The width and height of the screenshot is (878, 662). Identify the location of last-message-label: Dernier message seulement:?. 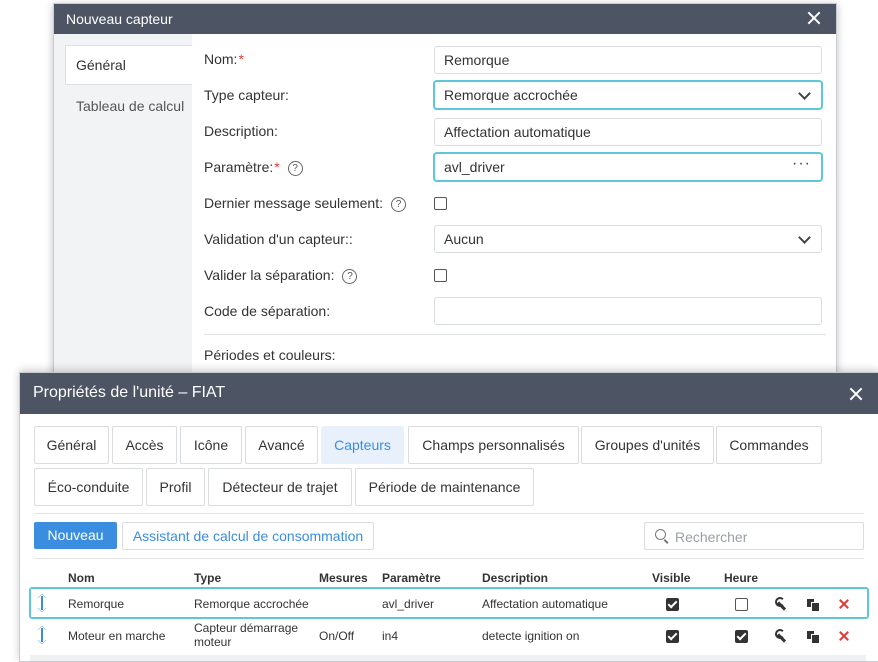
(305, 203).